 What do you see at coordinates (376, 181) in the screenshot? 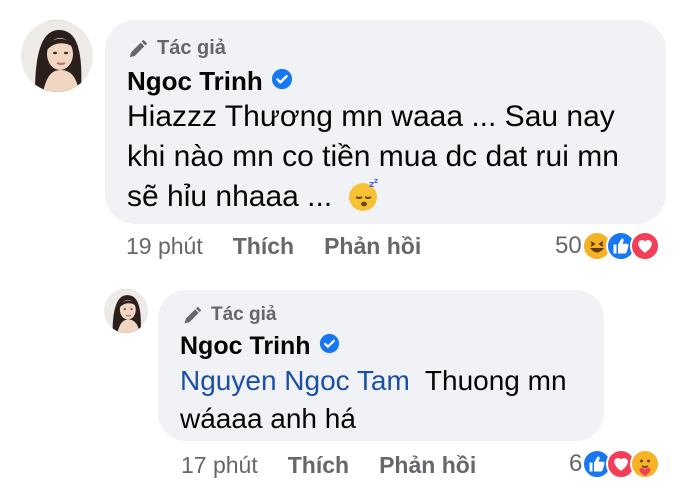
I see `svg-text: z` at bounding box center [376, 181].